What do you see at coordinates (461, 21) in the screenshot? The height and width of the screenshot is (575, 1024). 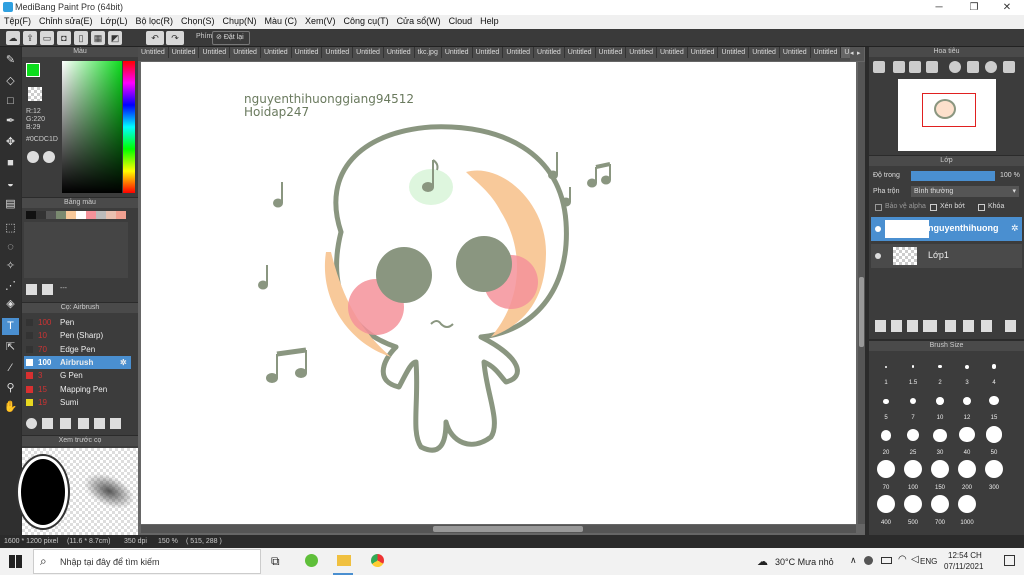 I see `menu-cloud: Cloud` at bounding box center [461, 21].